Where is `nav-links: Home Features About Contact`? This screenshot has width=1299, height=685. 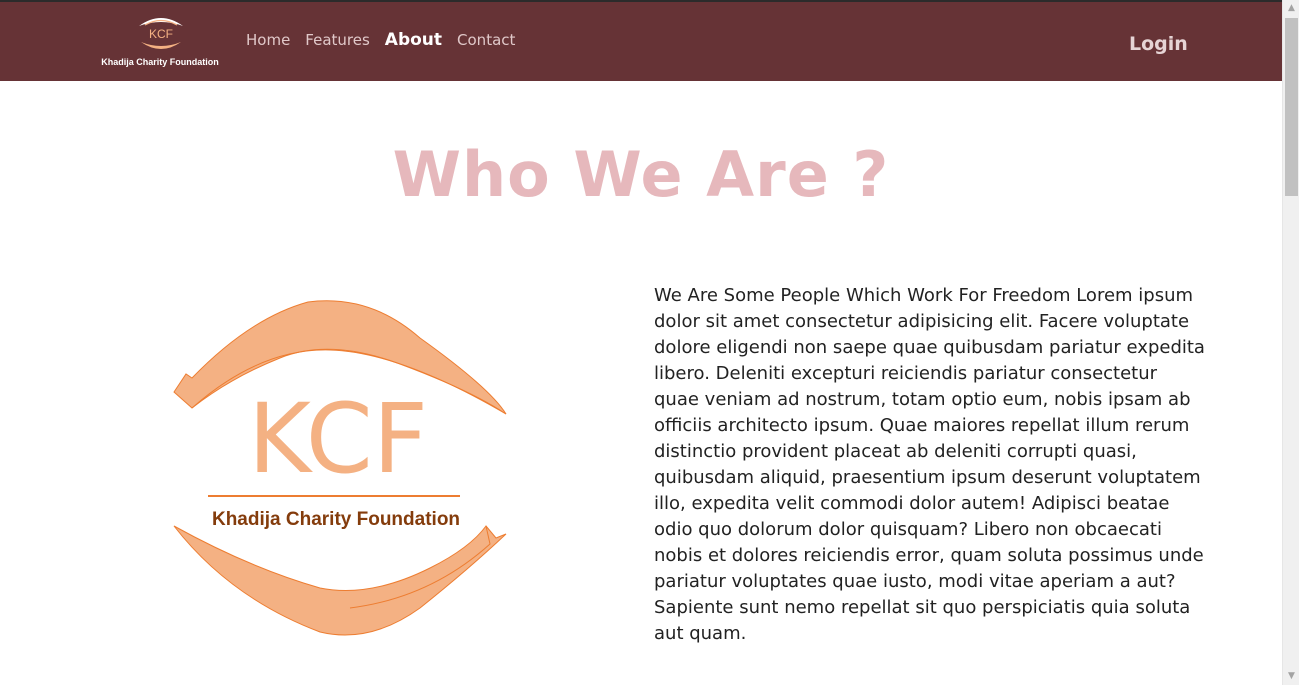 nav-links: Home Features About Contact is located at coordinates (388, 40).